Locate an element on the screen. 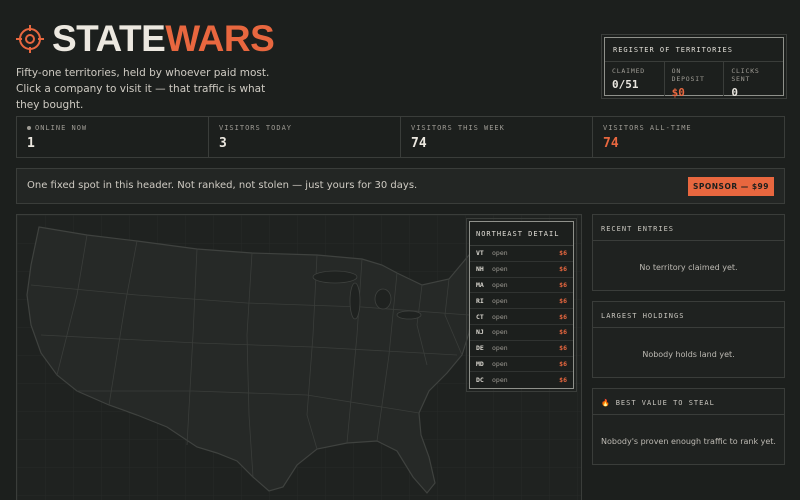  northeast-row: NJ open $6 is located at coordinates (521, 333).